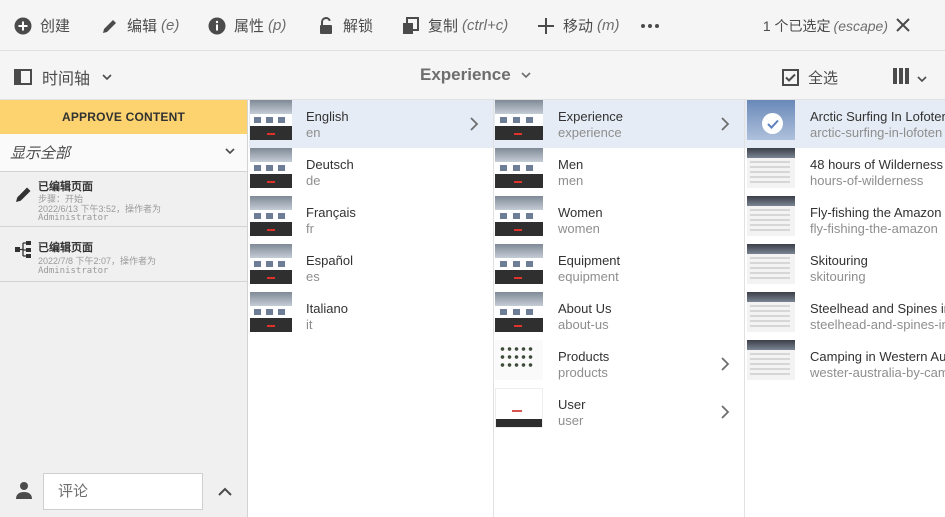  What do you see at coordinates (619, 316) in the screenshot?
I see `list-item: About Us about-us` at bounding box center [619, 316].